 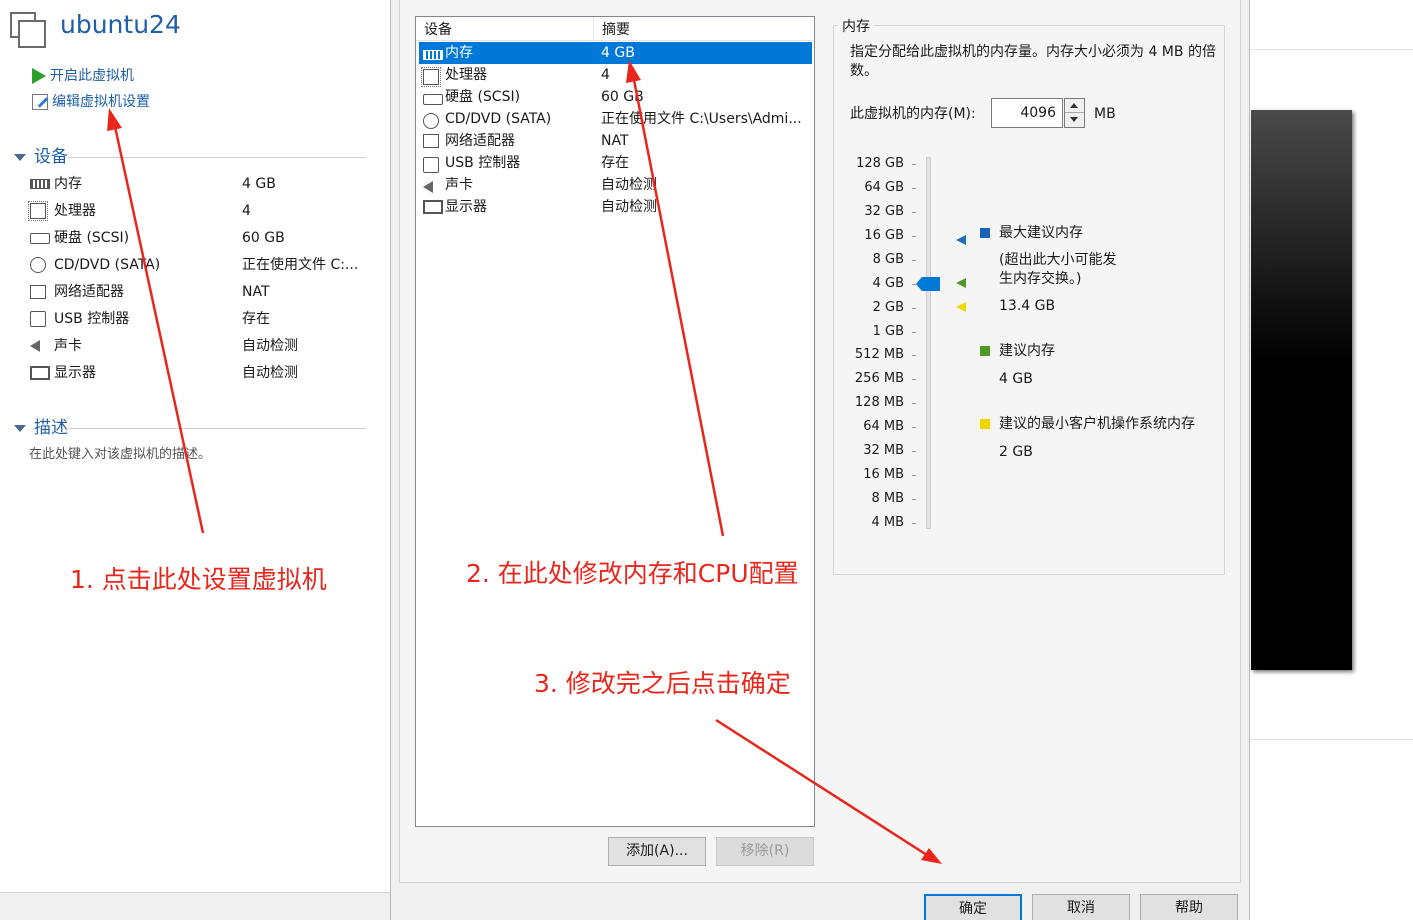 I want to click on scale-tick: 64 GB, so click(x=880, y=188).